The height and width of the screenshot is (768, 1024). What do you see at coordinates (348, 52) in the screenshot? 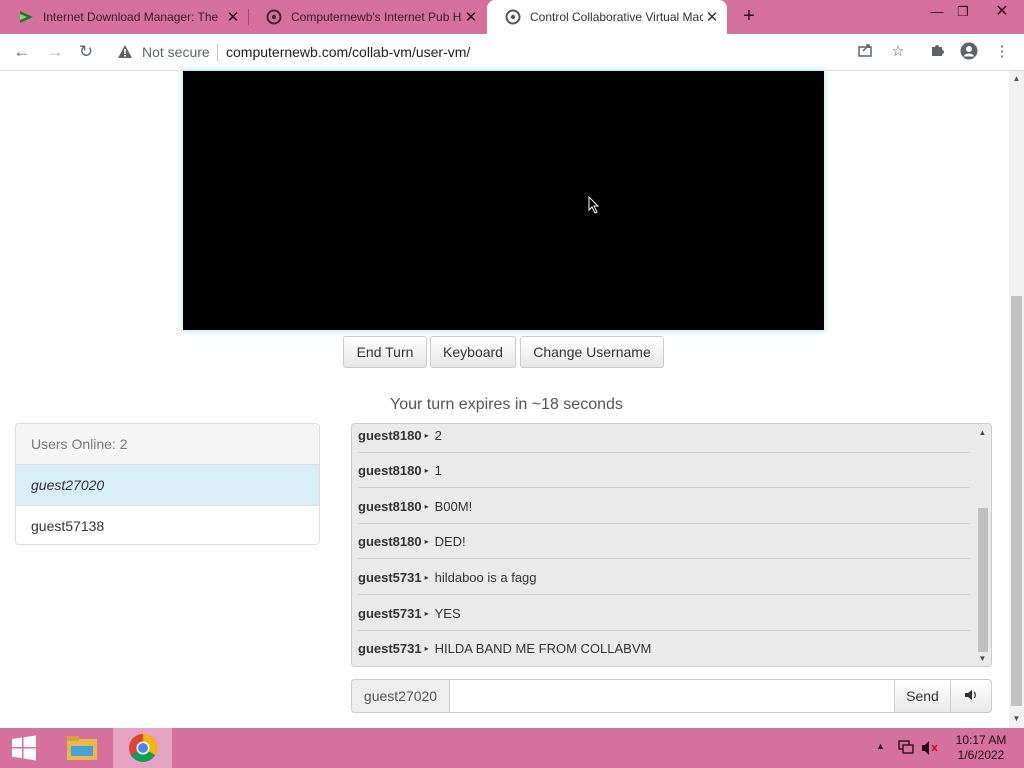
I see `url-text: computernewb.com/collab-vm/user-vm/` at bounding box center [348, 52].